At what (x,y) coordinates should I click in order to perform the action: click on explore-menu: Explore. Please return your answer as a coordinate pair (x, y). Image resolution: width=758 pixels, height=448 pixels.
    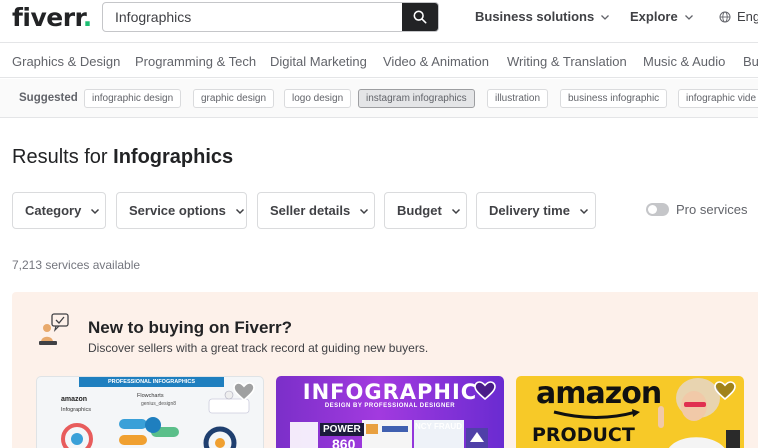
    Looking at the image, I should click on (662, 16).